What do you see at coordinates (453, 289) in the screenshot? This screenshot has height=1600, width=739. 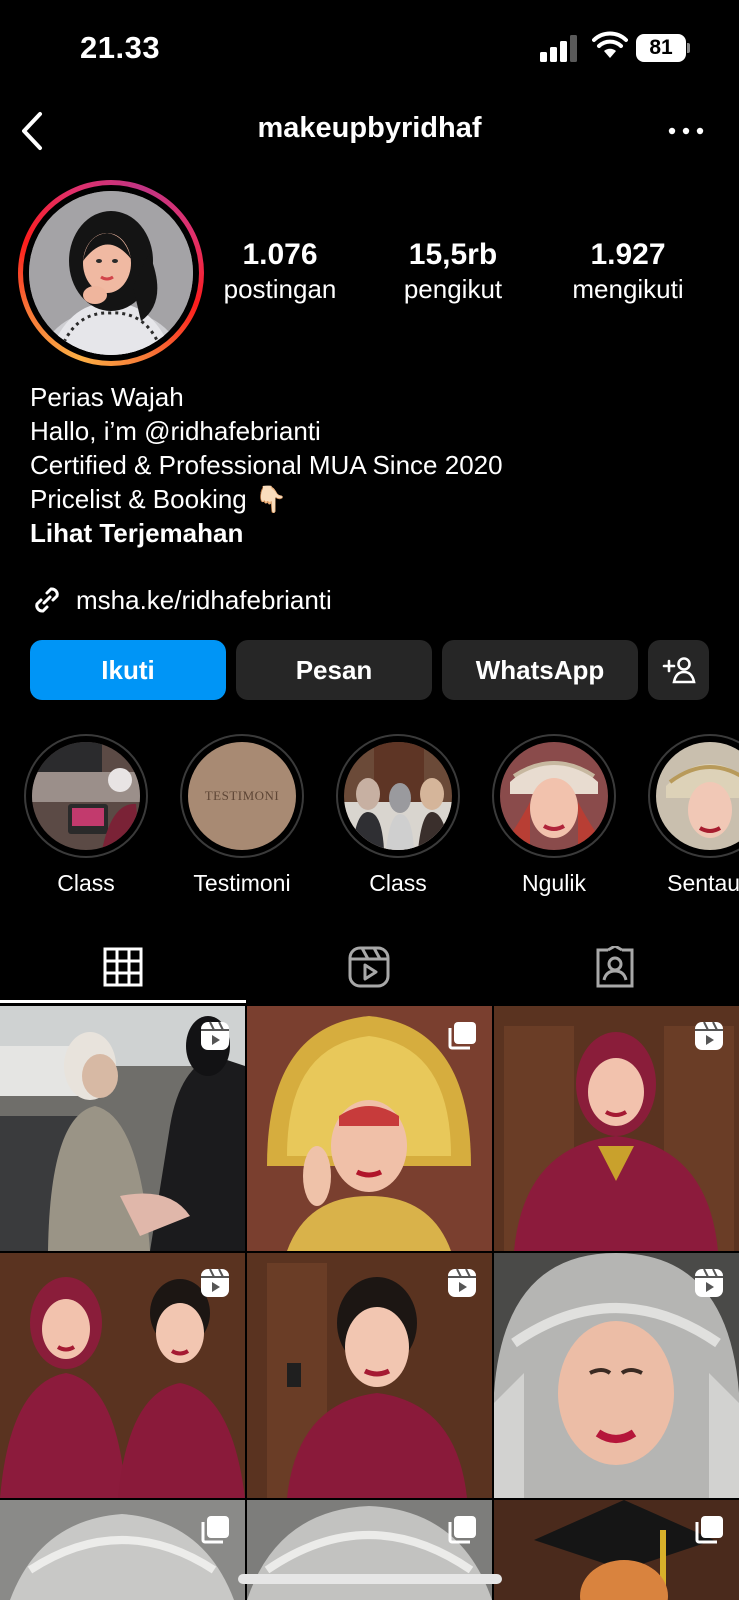 I see `followers-count-label: pengikut` at bounding box center [453, 289].